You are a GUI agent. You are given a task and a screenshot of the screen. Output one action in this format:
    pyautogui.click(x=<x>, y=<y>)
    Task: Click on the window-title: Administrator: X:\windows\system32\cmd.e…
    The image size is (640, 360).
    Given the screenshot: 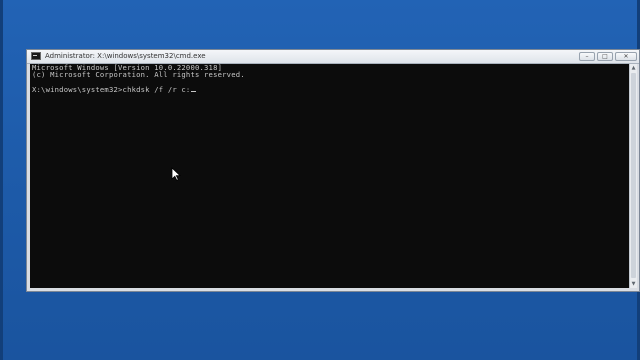 What is the action you would take?
    pyautogui.click(x=125, y=56)
    